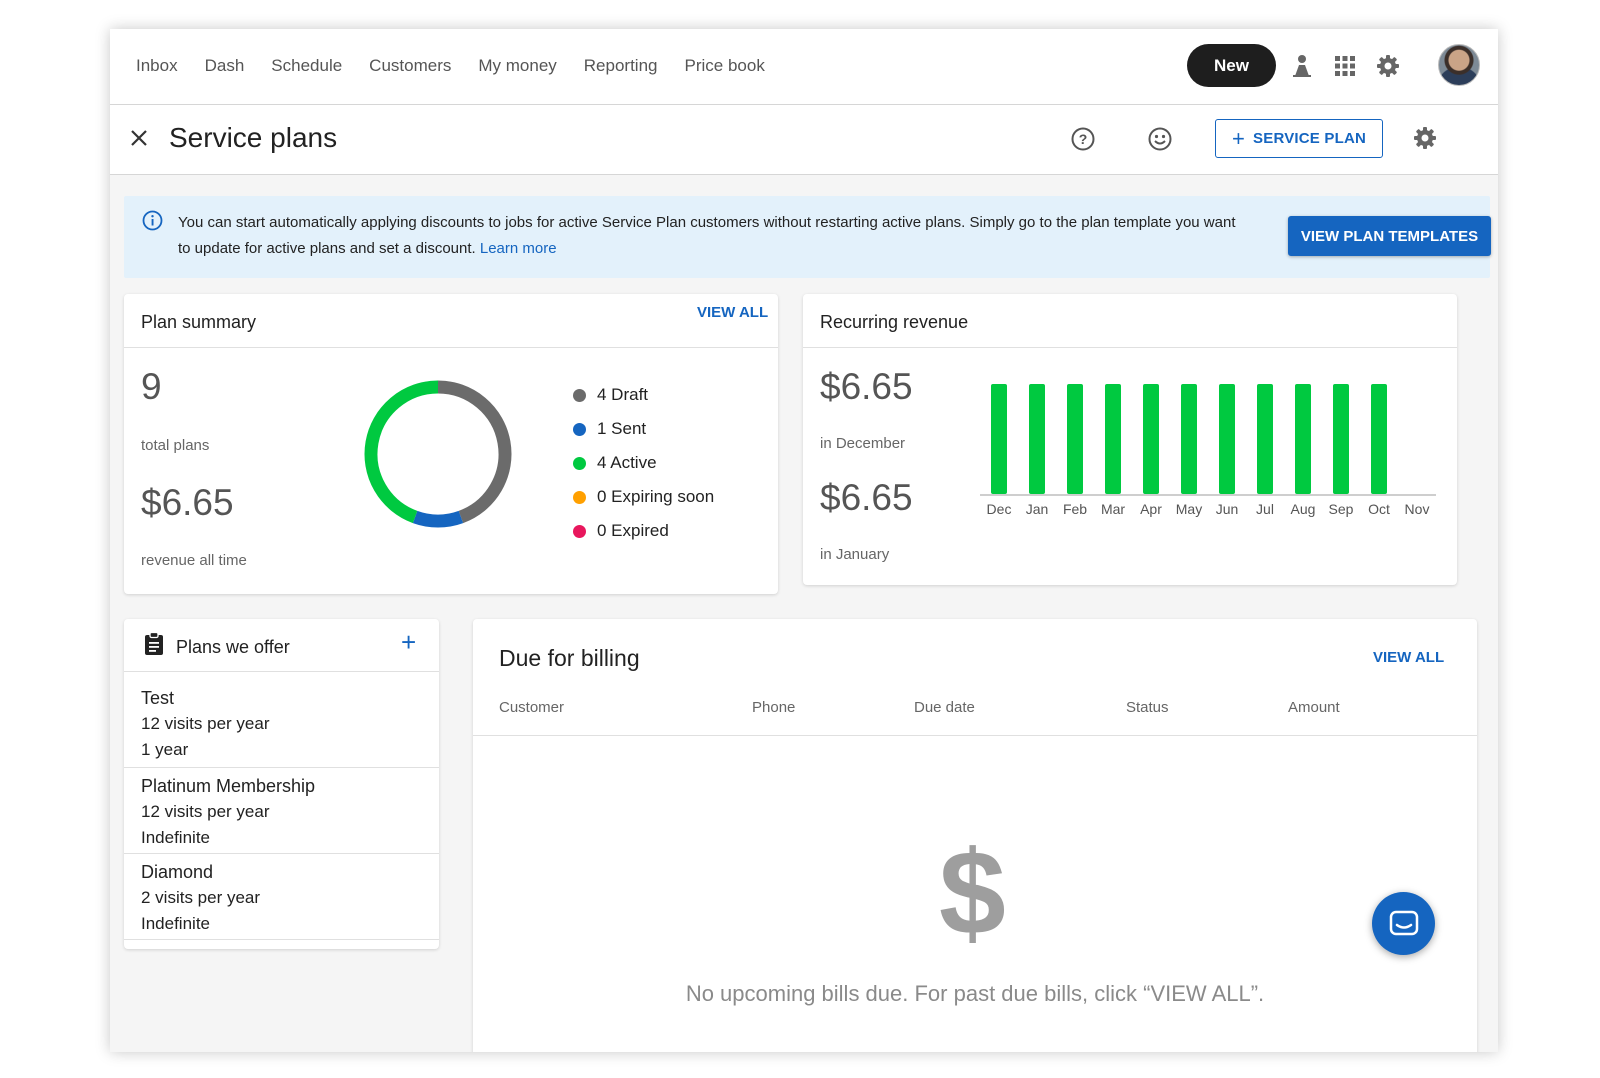  Describe the element at coordinates (1189, 509) in the screenshot. I see `x-tick-label-may: May` at that location.